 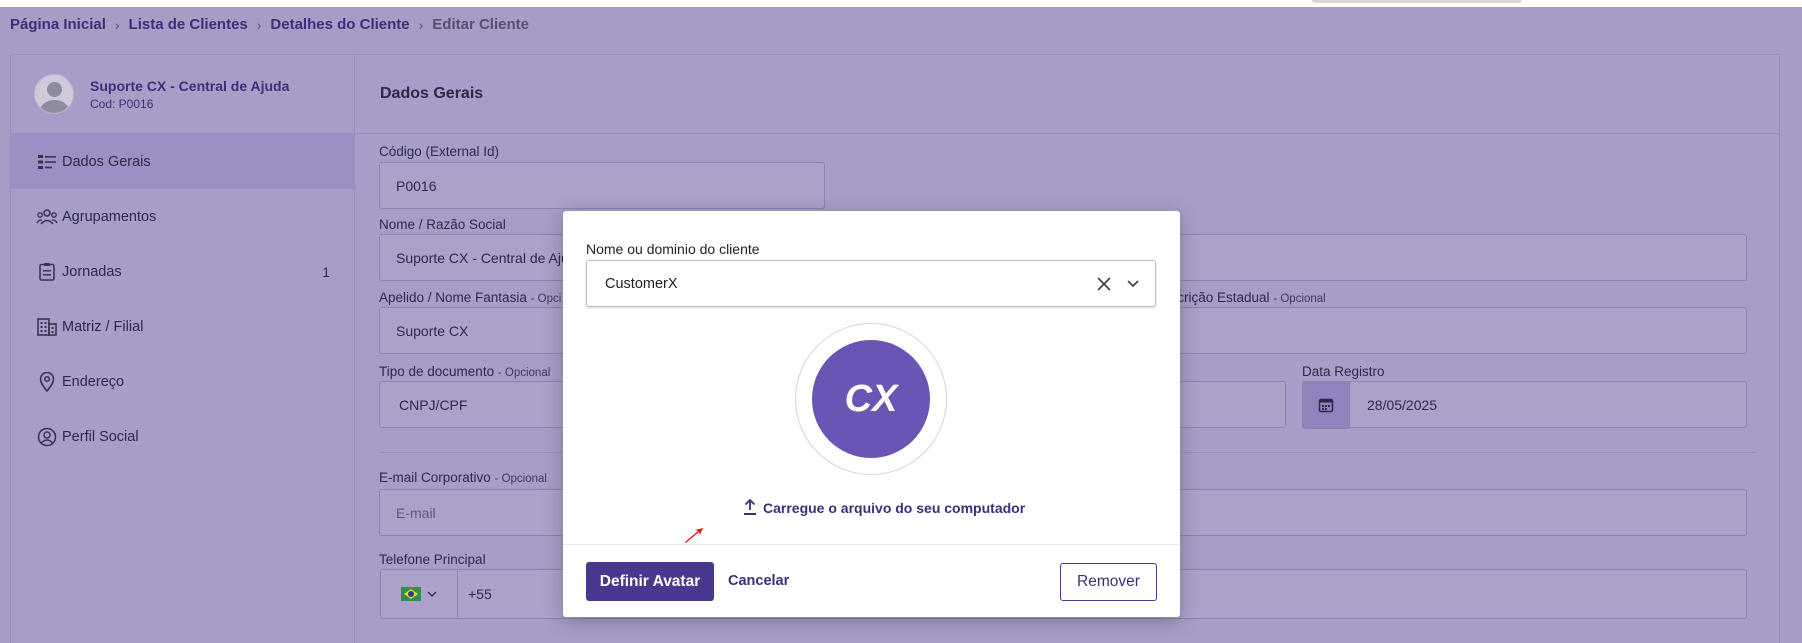 I want to click on breadcrumb-home: Página Inicial, so click(x=58, y=24).